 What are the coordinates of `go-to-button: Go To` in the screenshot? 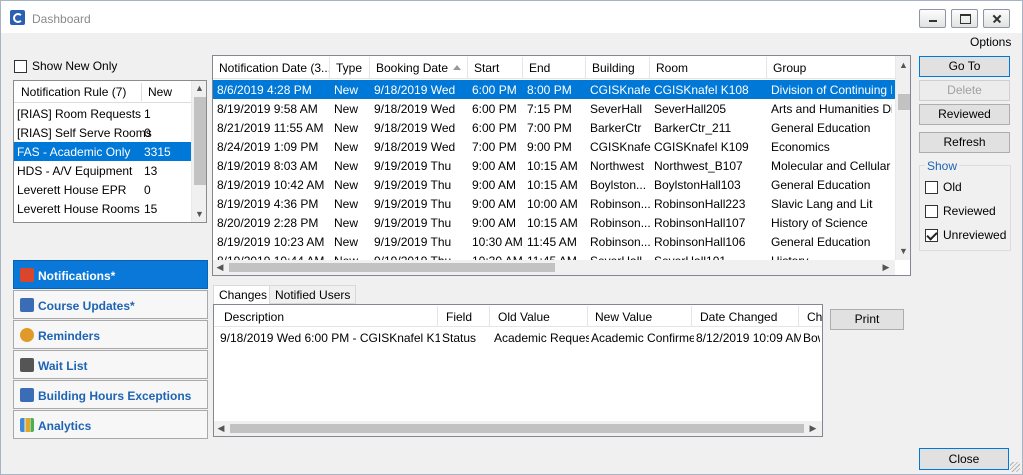 It's located at (964, 66).